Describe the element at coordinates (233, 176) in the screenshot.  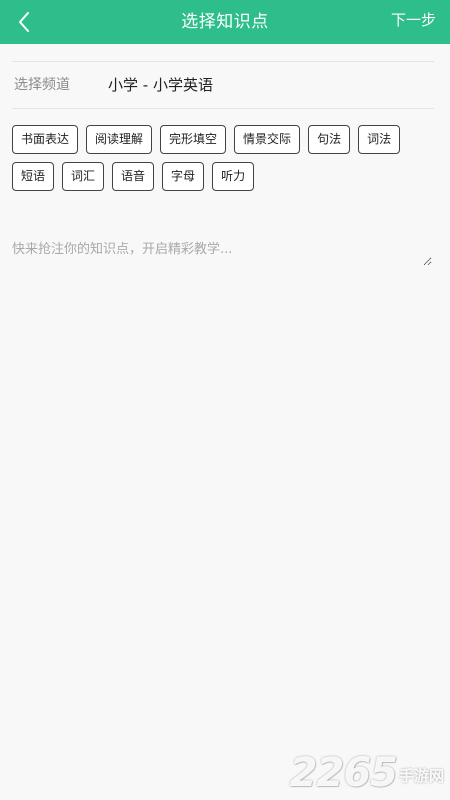
I see `knowledge-tag: 听力` at that location.